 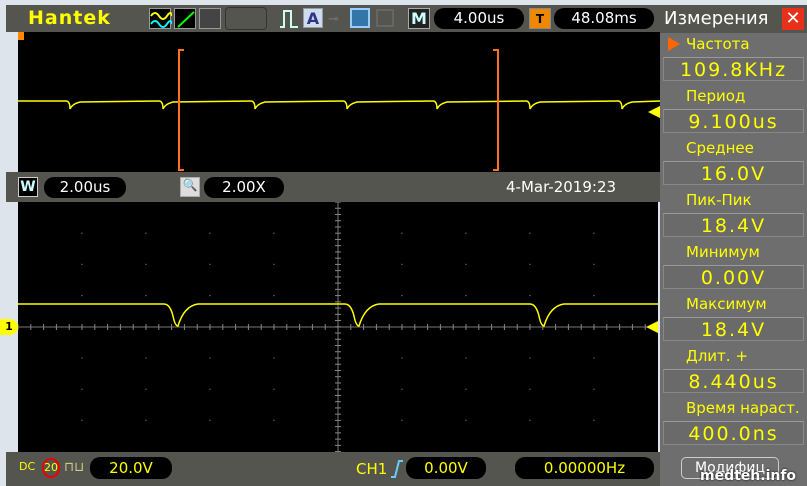 I want to click on coupling-dc: DC, so click(x=27, y=466).